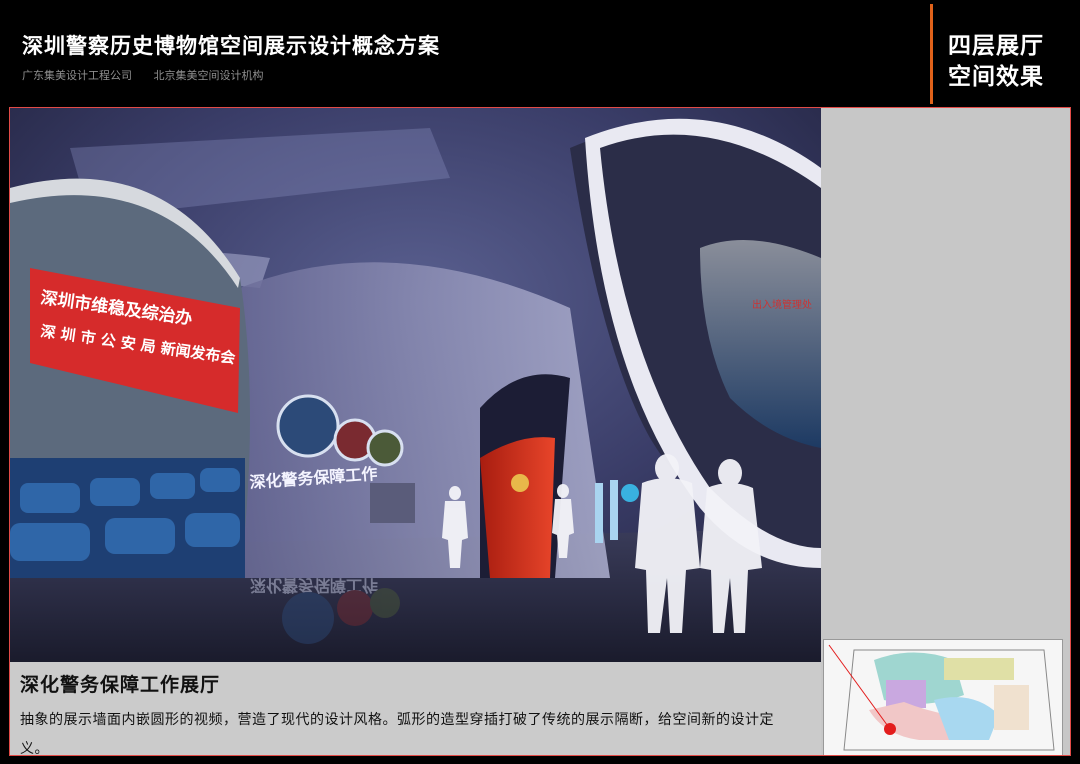  Describe the element at coordinates (77, 75) in the screenshot. I see `org-name-1: 广东集美设计工程公司` at that location.